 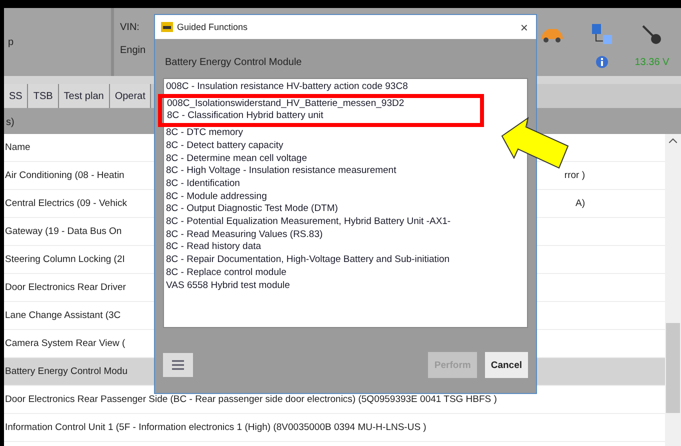 I want to click on table-cell: Air Conditioning (08 - Heatin, so click(x=64, y=175).